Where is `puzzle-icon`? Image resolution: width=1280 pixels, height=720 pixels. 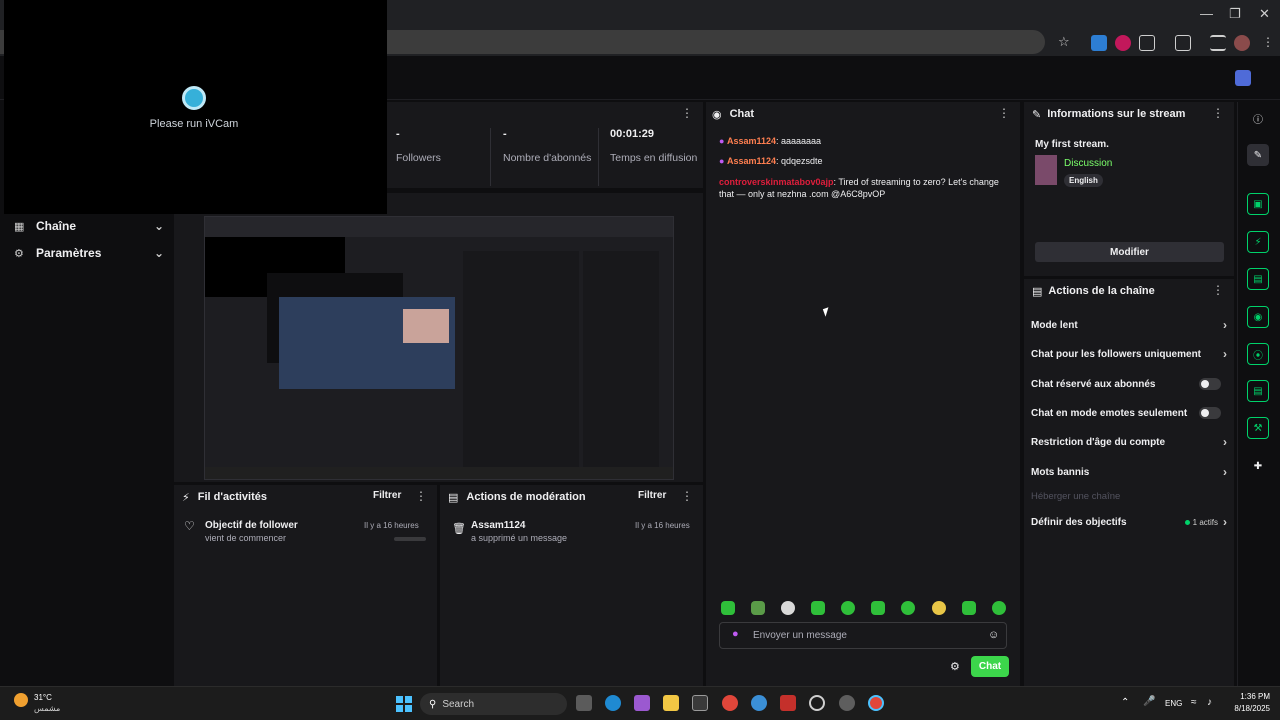 puzzle-icon is located at coordinates (1147, 43).